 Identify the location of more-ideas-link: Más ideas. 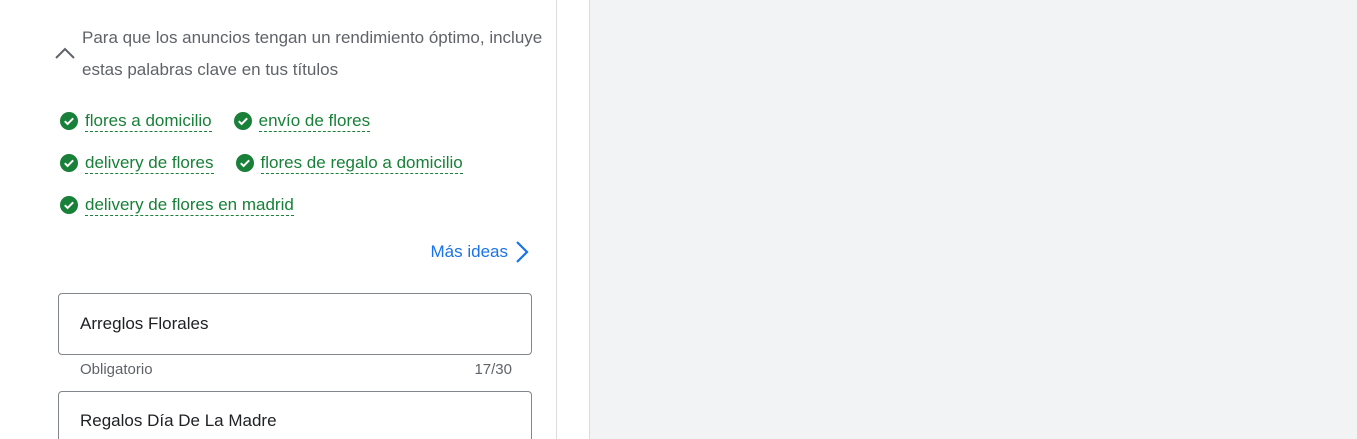
(480, 252).